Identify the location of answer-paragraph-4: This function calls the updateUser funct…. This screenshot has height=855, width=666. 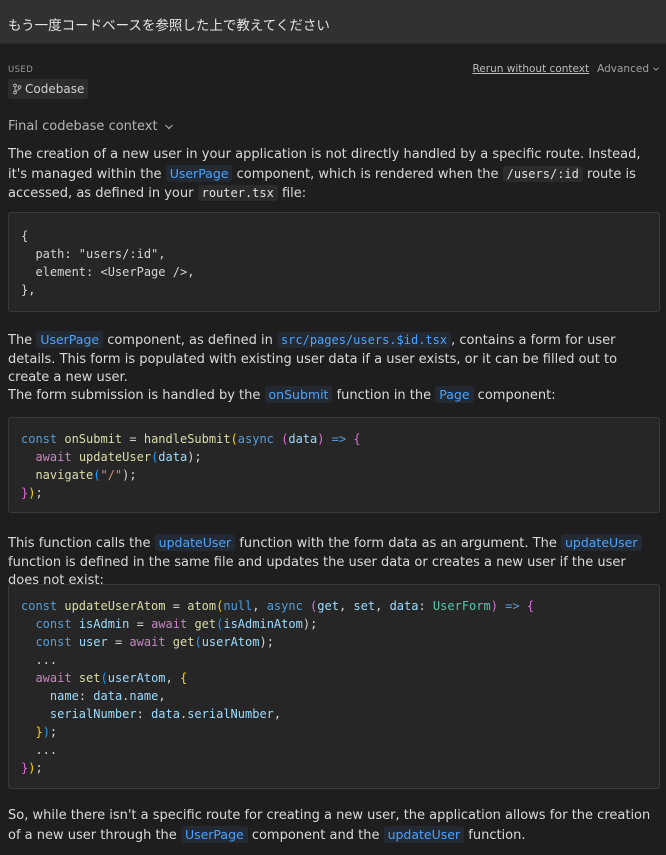
(334, 562).